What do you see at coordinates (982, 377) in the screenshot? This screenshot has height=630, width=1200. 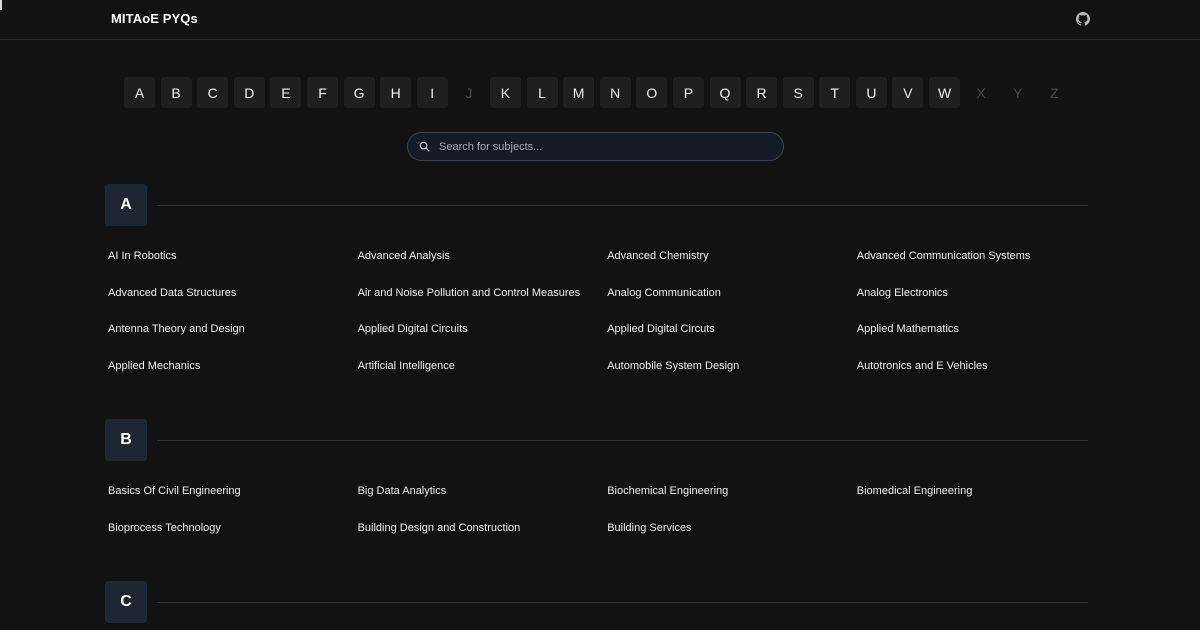 I see `subject-link: Autotronics and E Vehicles` at bounding box center [982, 377].